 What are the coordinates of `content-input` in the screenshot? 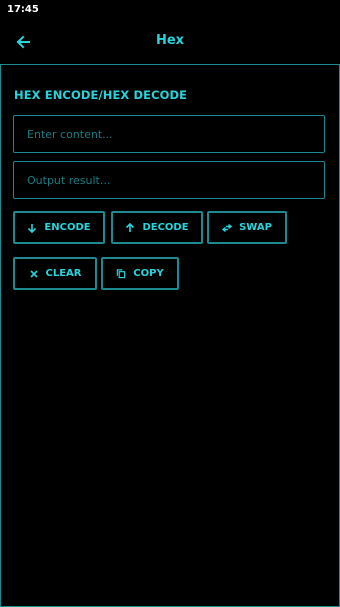 It's located at (169, 134).